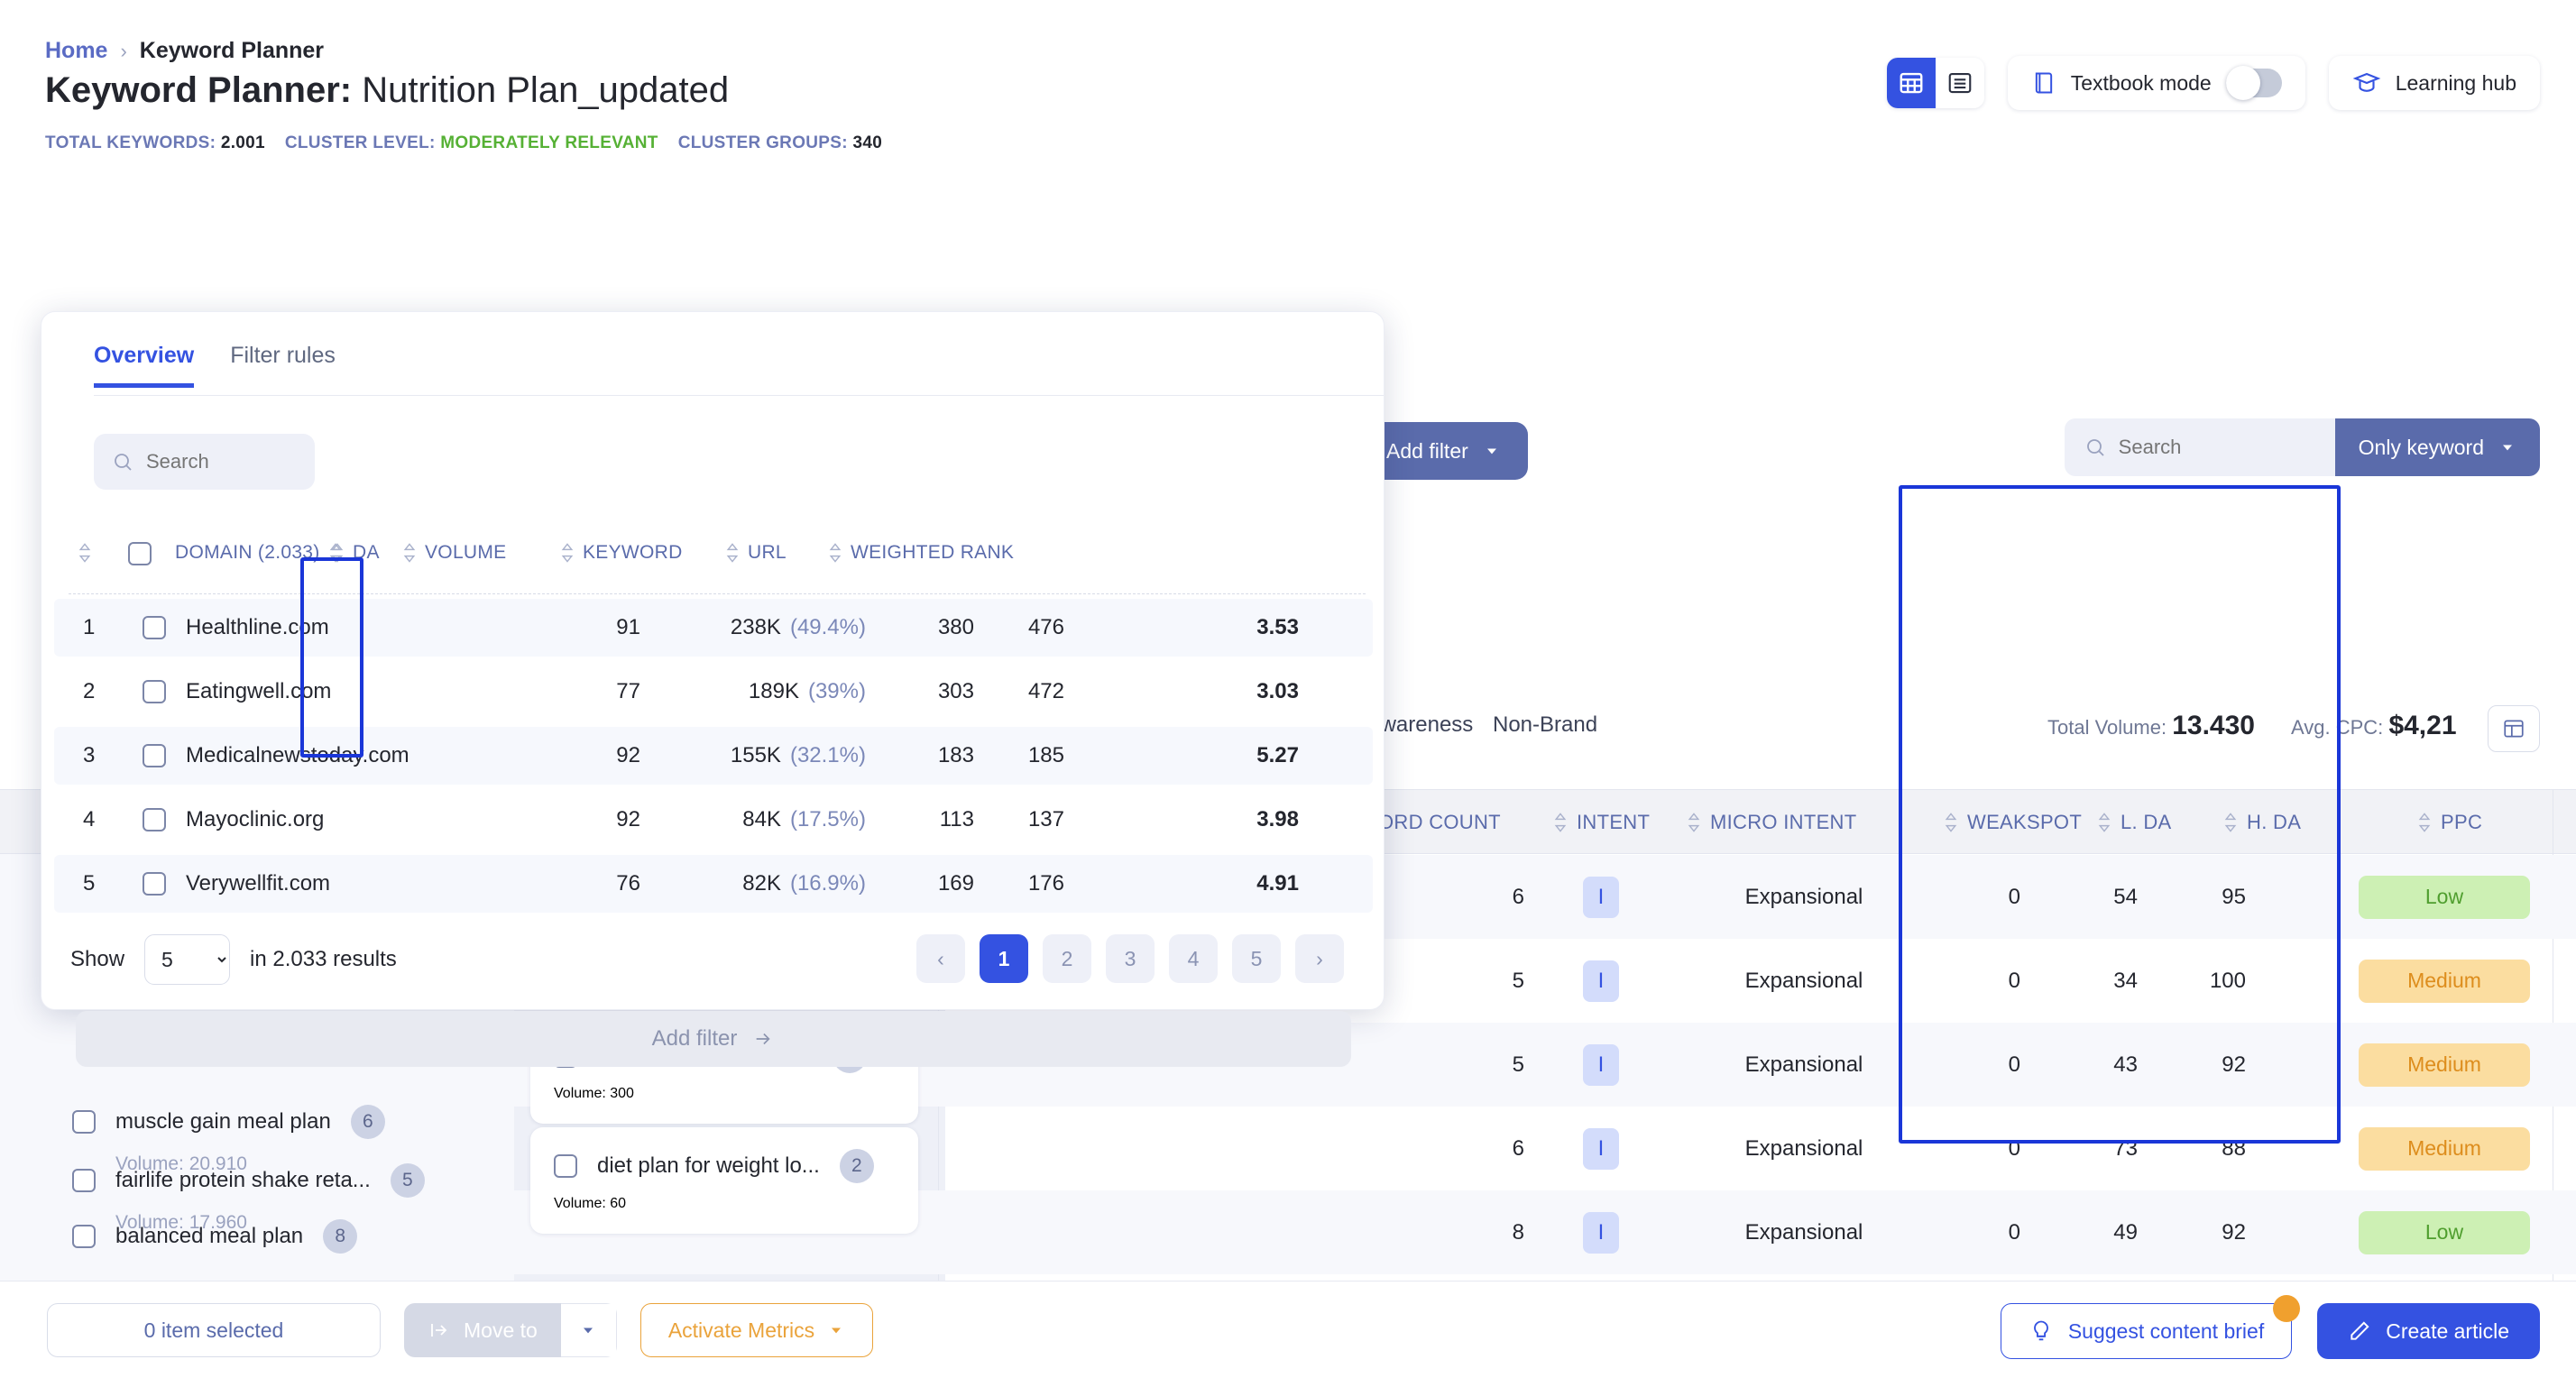  I want to click on column-header-ppc-label: PPC, so click(2462, 822).